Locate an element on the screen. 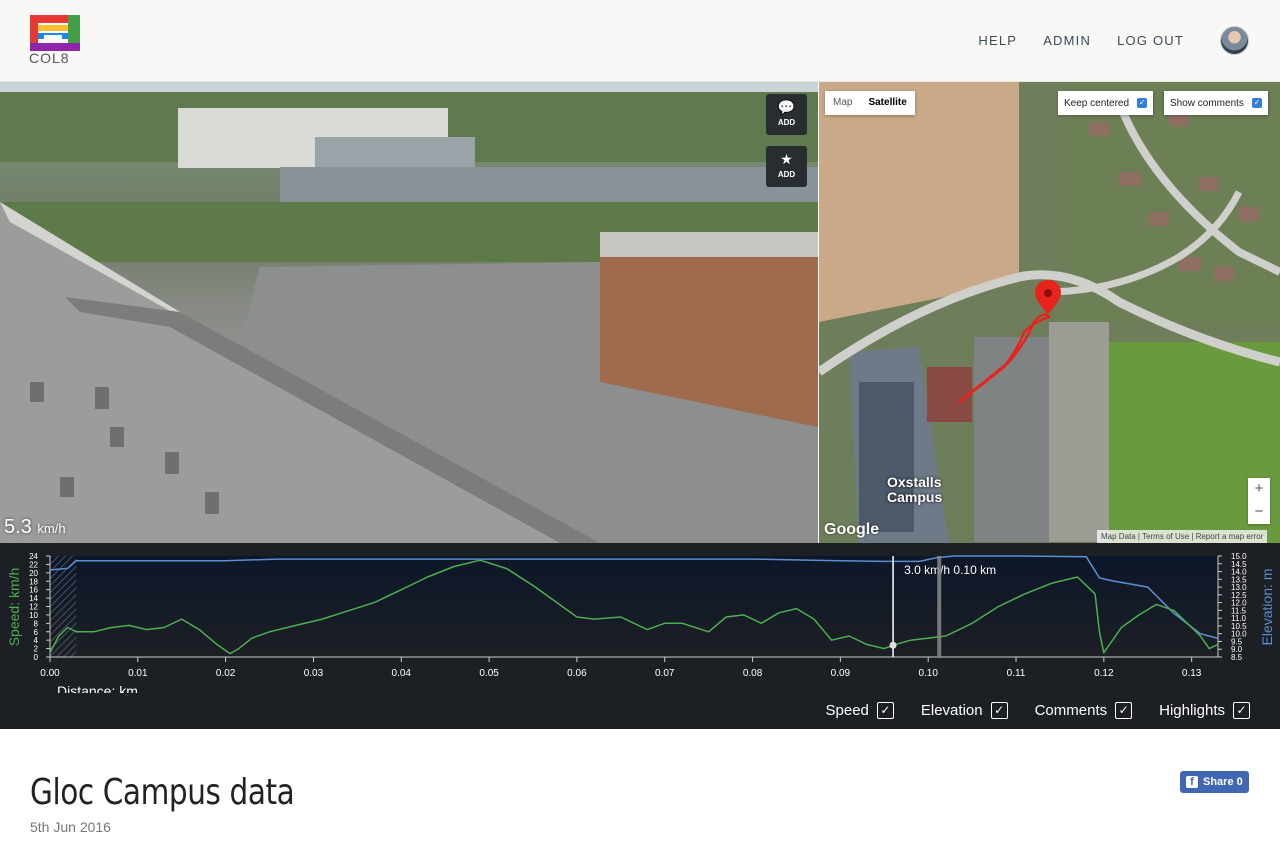 Image resolution: width=1280 pixels, height=842 pixels. x-tick-label: 0.06 is located at coordinates (577, 673).